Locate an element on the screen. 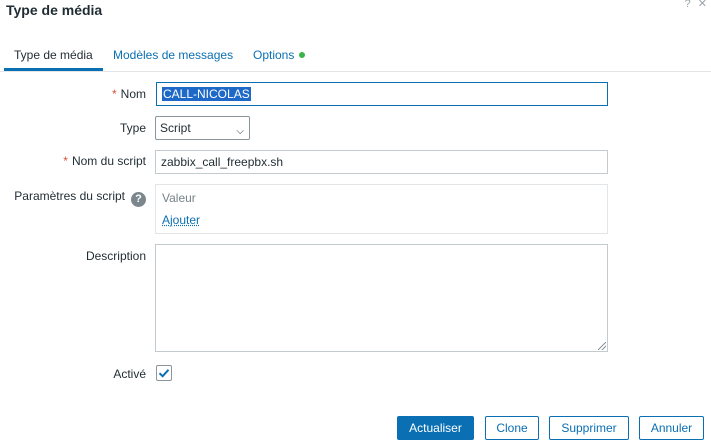 This screenshot has width=711, height=445. delete-button: Supprimer is located at coordinates (589, 428).